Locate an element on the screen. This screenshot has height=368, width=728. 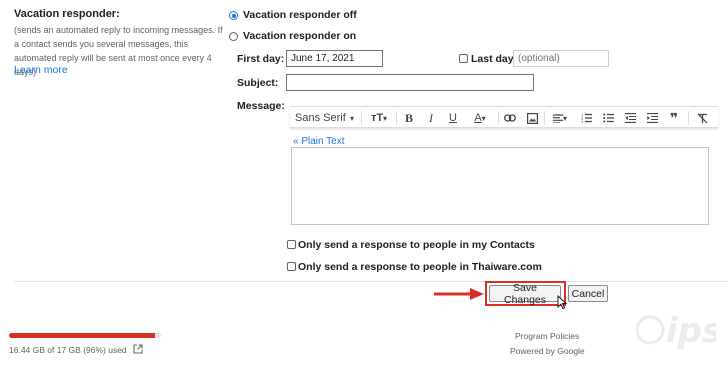
first-day-input is located at coordinates (334, 58).